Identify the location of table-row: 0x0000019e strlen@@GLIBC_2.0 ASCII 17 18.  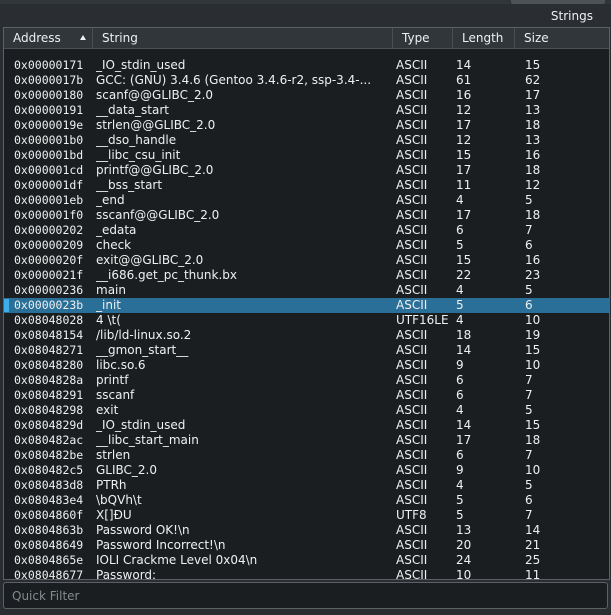
(306, 125).